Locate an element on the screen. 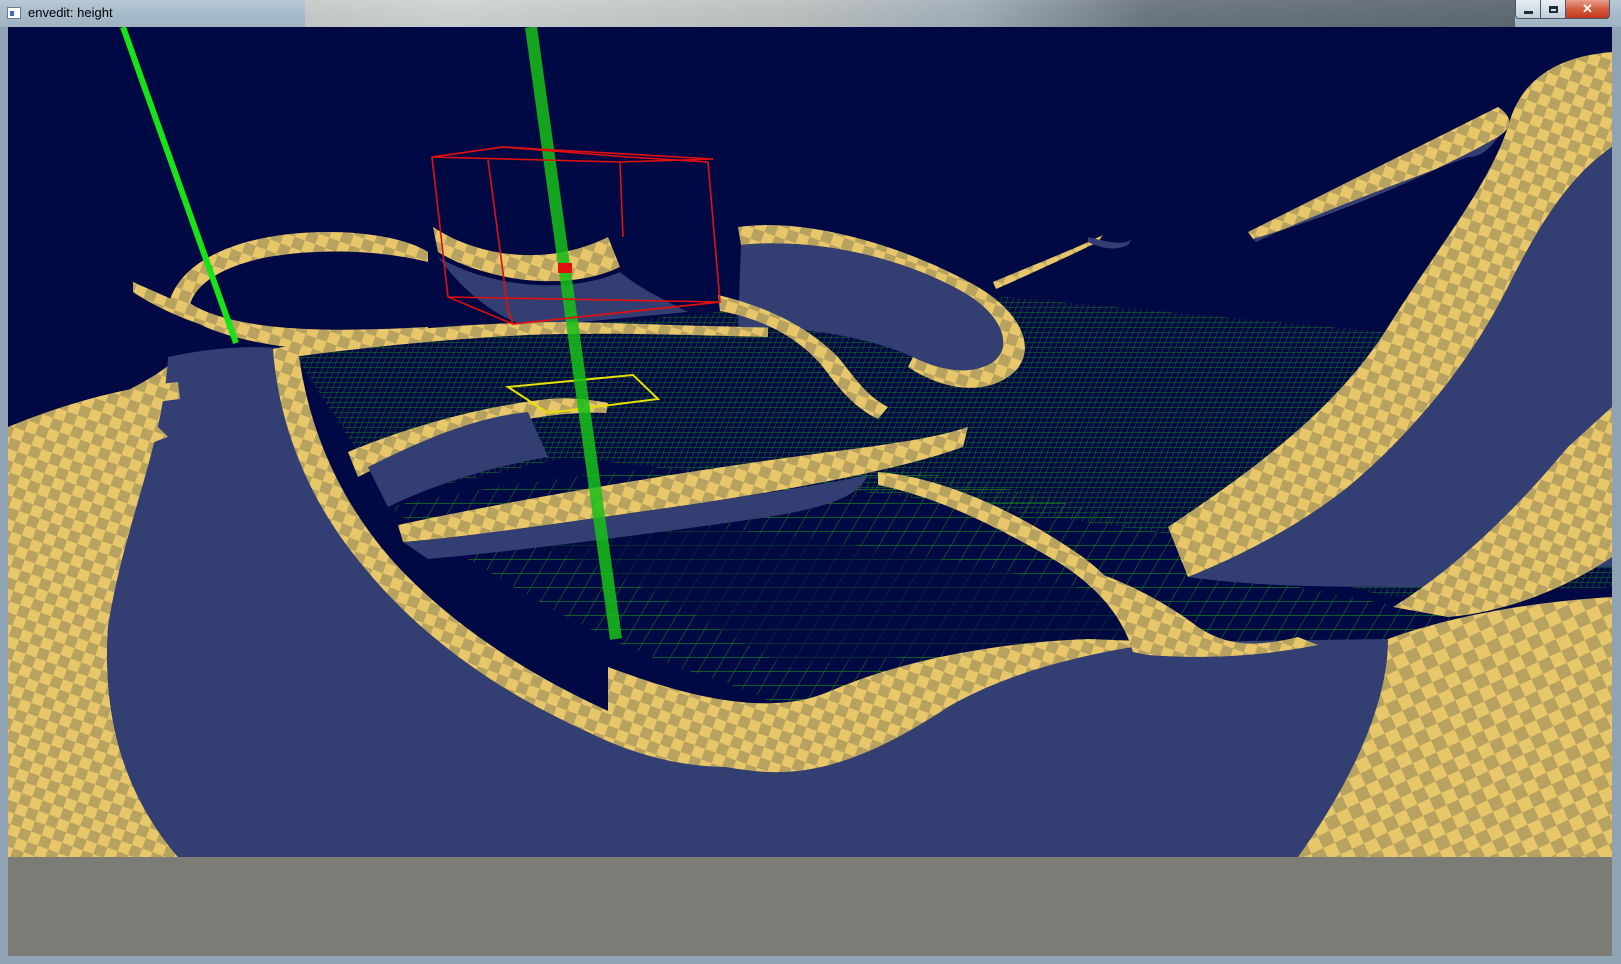 This screenshot has height=964, width=1621. background-window-strip is located at coordinates (910, 13).